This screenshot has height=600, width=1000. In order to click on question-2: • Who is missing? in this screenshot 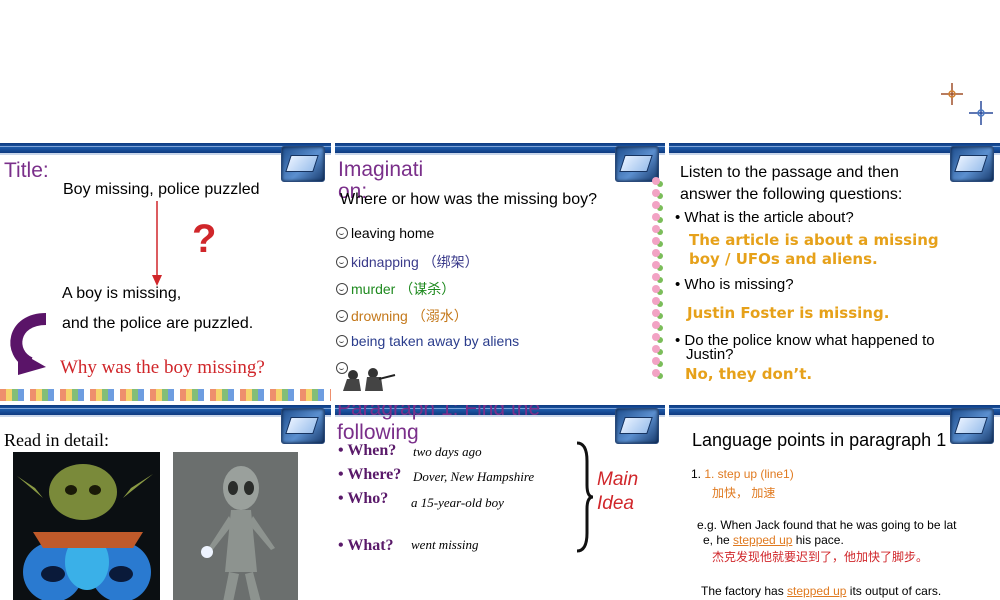, I will do `click(734, 284)`.